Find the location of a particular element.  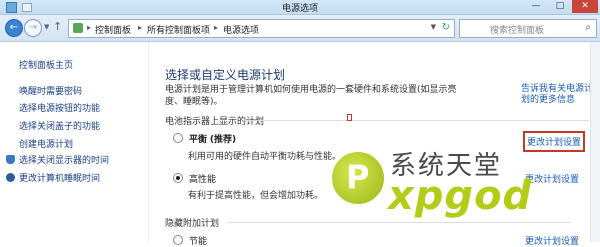

sidebar-item-require-password: 唤醒时需要密码 is located at coordinates (50, 90).